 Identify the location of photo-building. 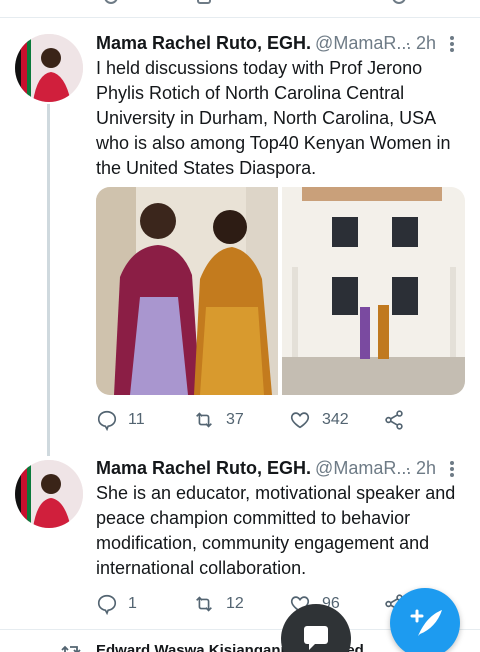
(373, 291).